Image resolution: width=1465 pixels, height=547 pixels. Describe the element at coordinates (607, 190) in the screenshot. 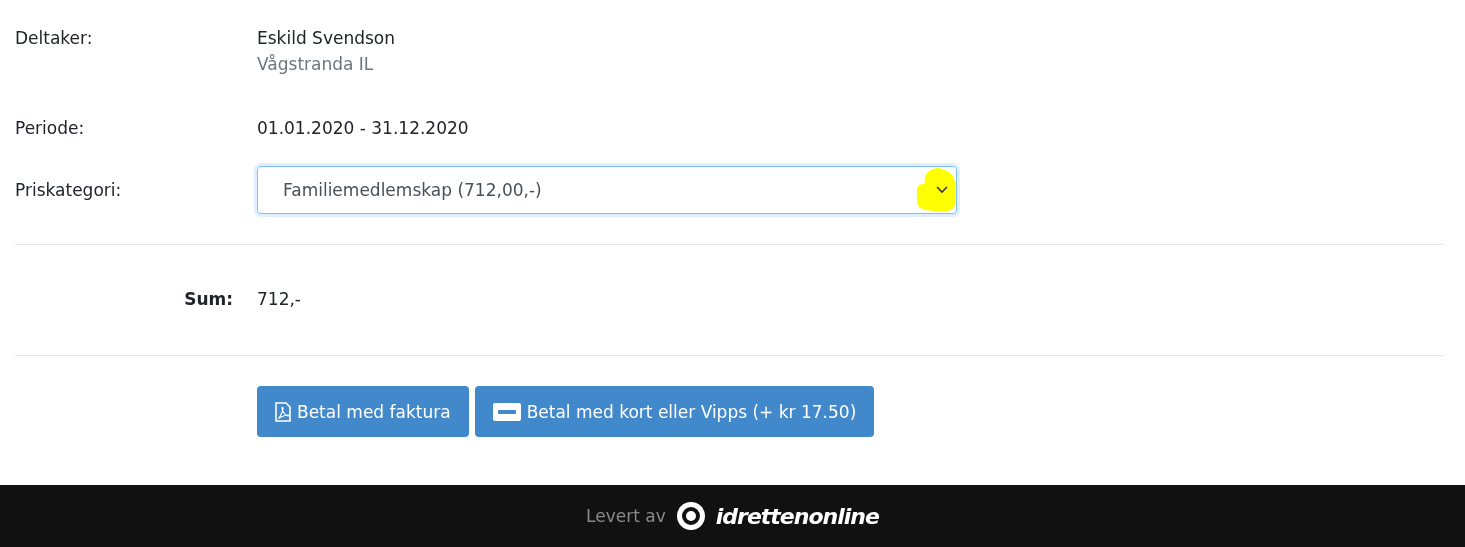

I see `price-category-select: Familiemedlemskap (712,00,-)` at that location.